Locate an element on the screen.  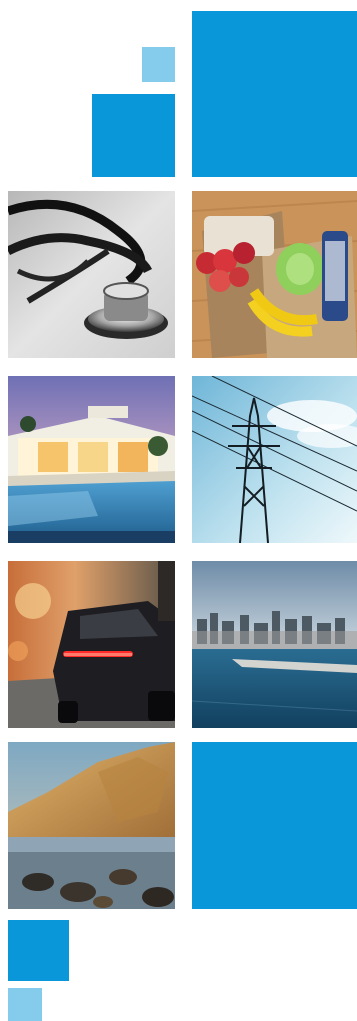
city-waterfront-image is located at coordinates (274, 644).